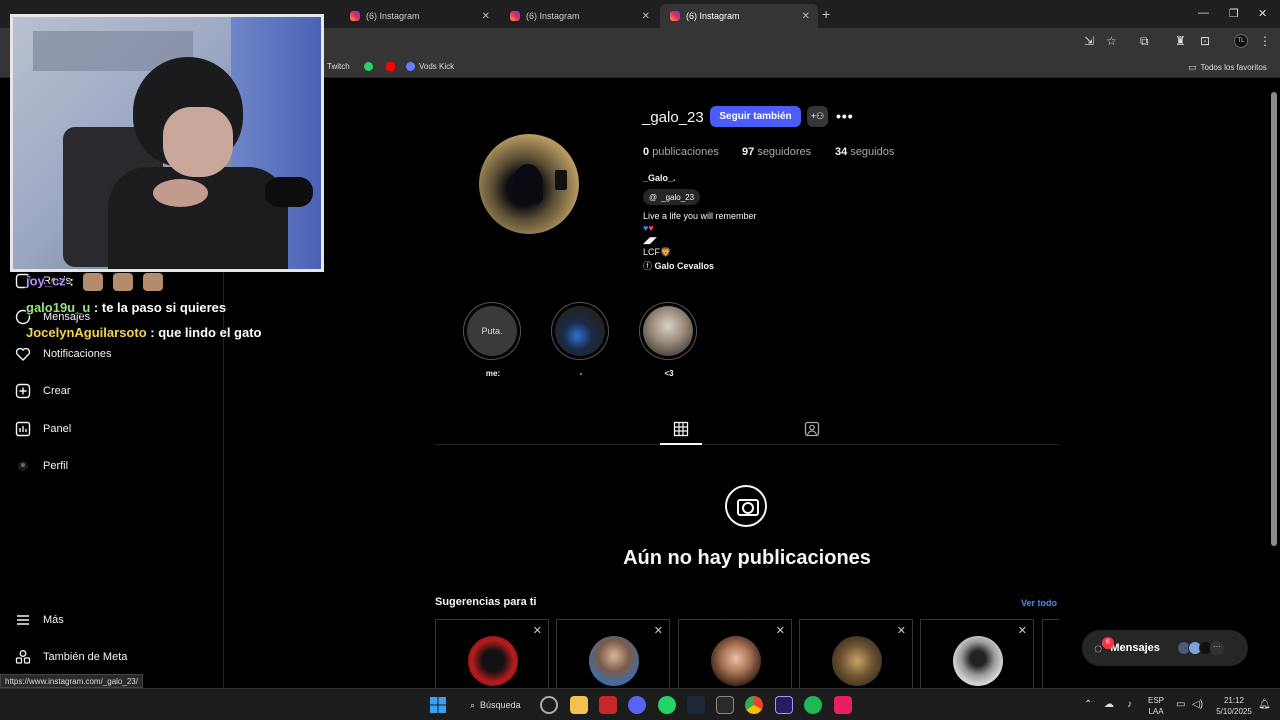 The height and width of the screenshot is (720, 1280). I want to click on spotify-icon, so click(813, 705).